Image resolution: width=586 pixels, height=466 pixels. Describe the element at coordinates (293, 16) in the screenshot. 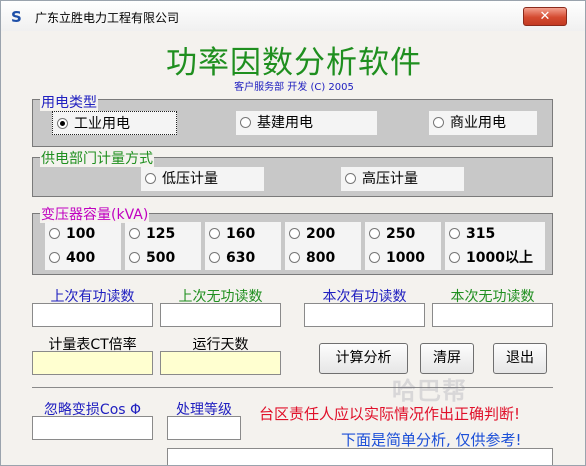

I see `title-bar: S 广东立胜电力工程有限公司 ✕` at that location.